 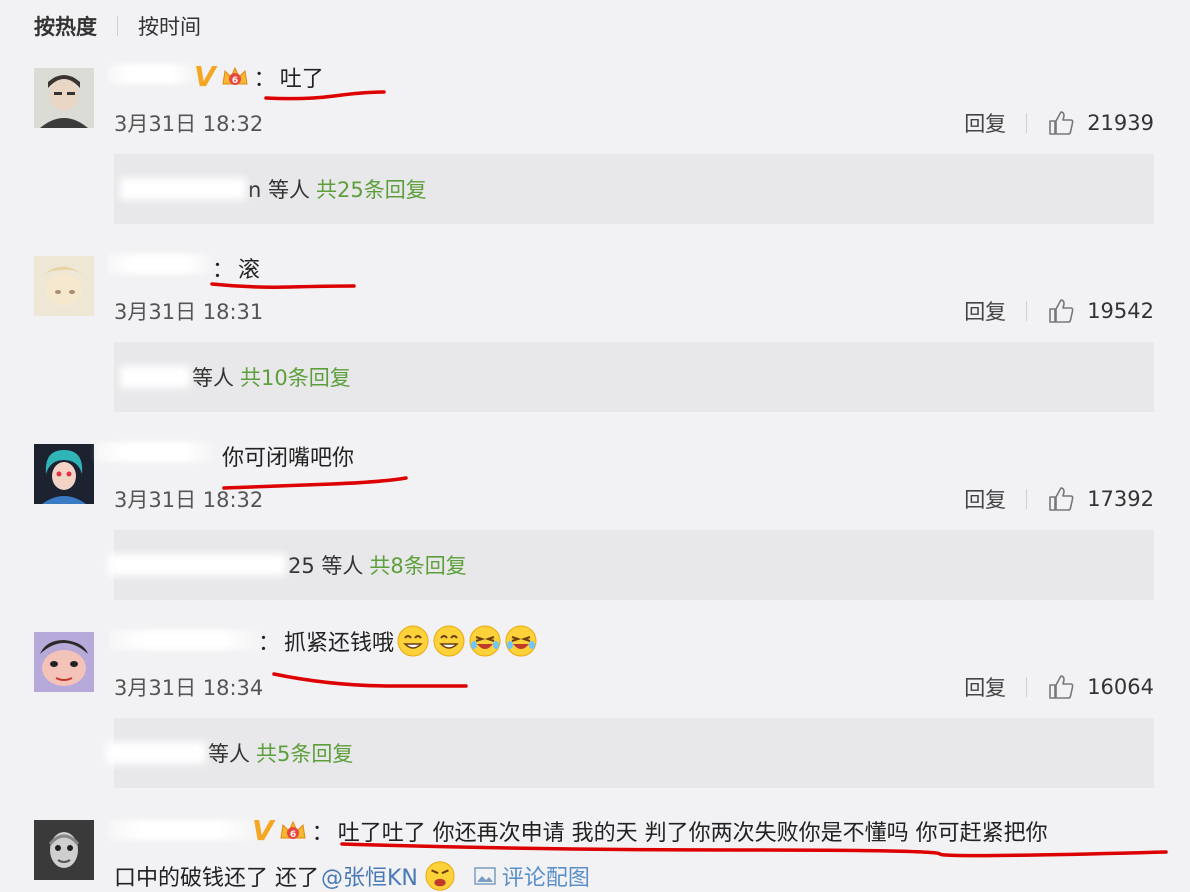 What do you see at coordinates (65, 26) in the screenshot?
I see `sort-by-hot: 按热度` at bounding box center [65, 26].